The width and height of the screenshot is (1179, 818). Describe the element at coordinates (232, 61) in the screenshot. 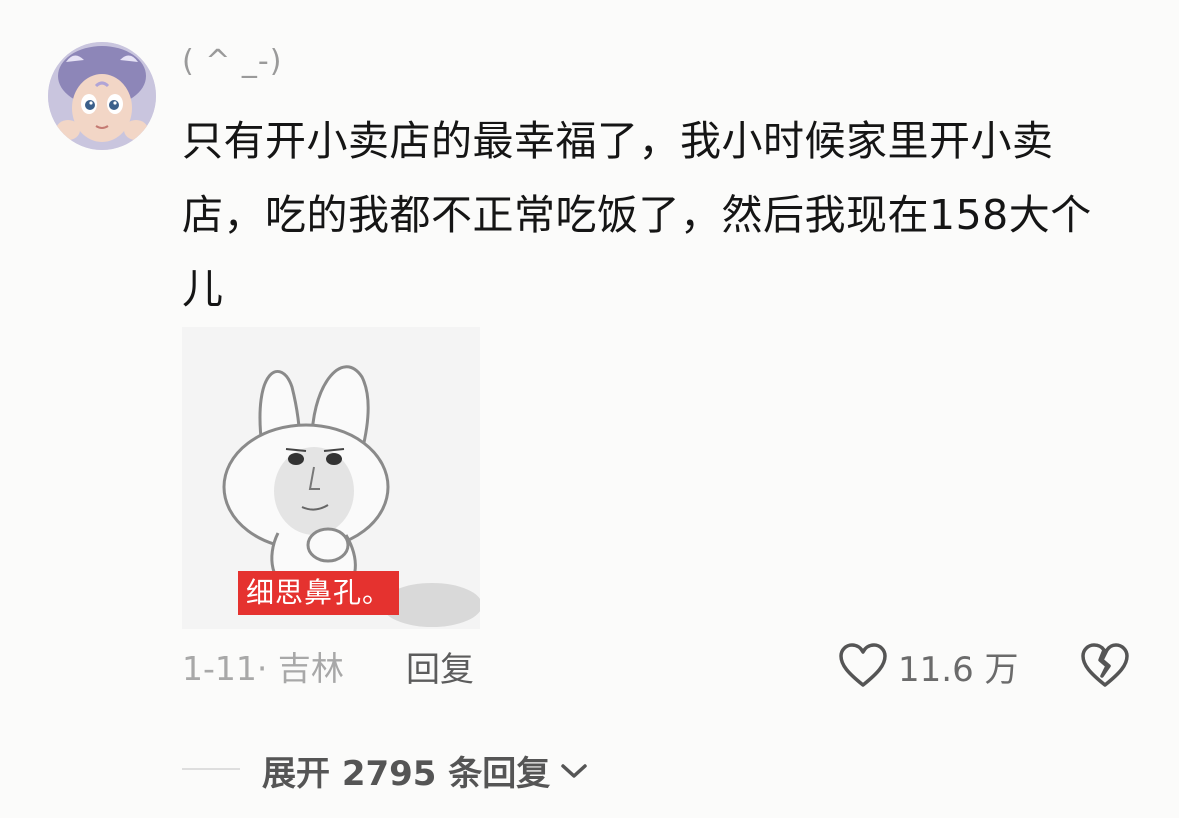

I see `username: ( ^ _-)` at that location.